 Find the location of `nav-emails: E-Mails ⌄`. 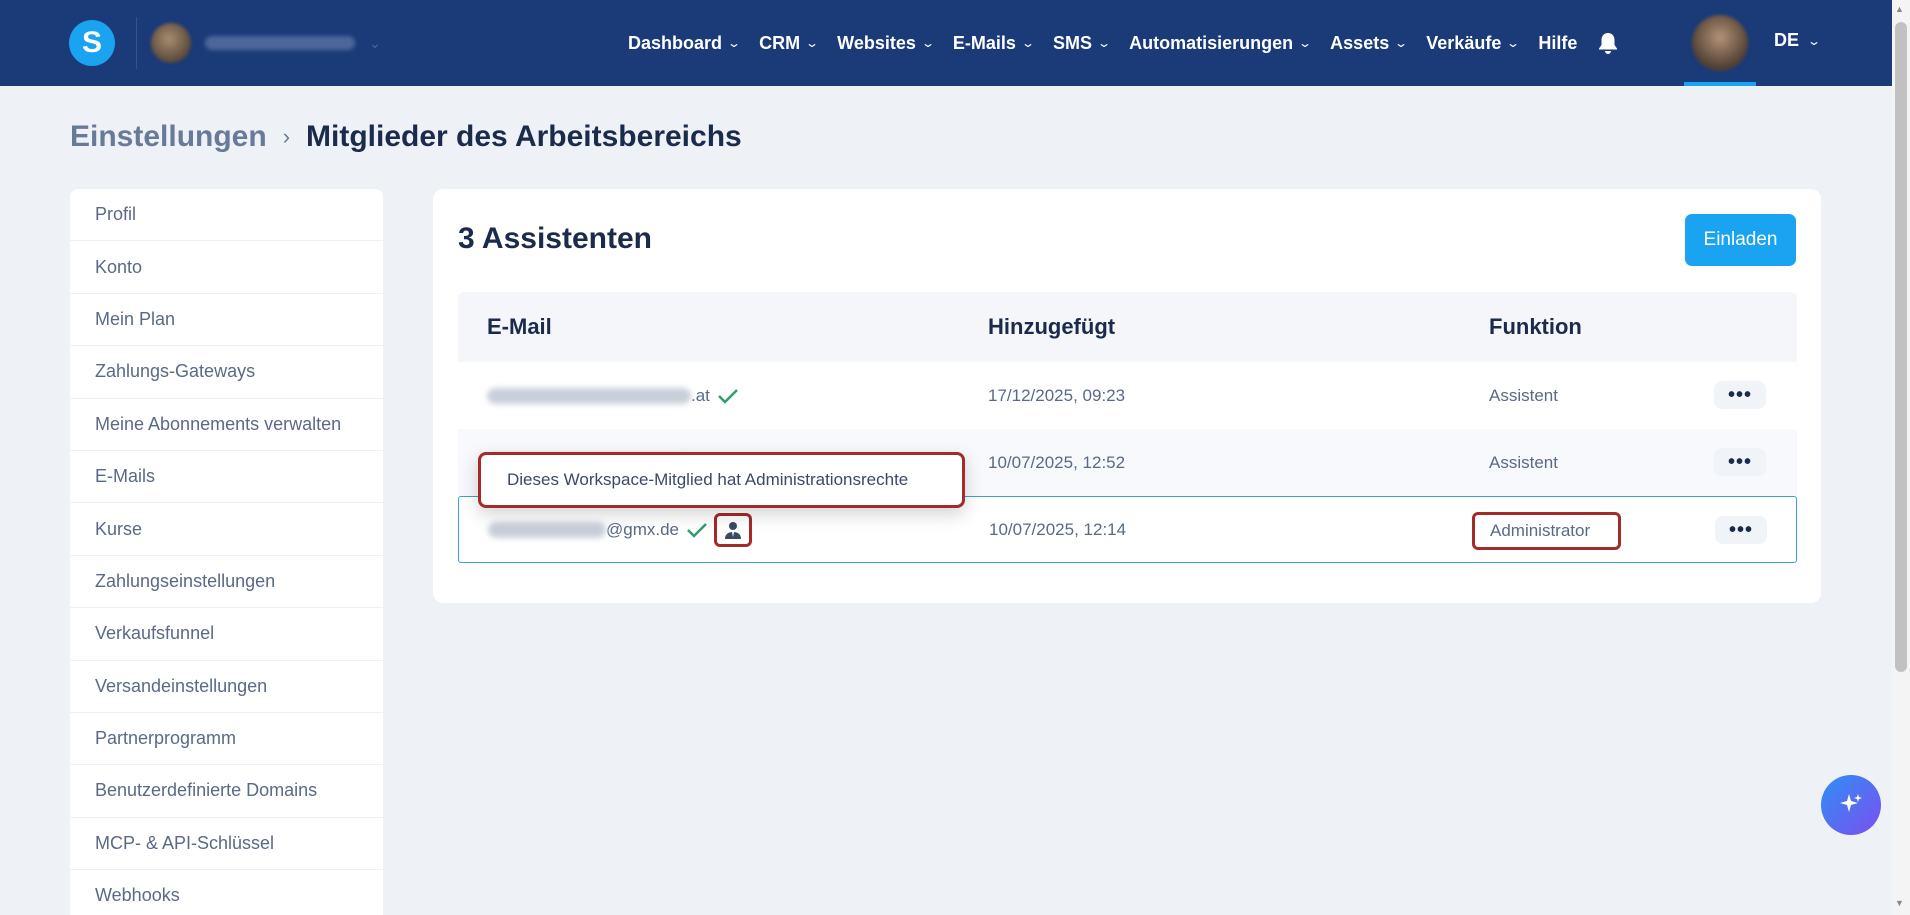

nav-emails: E-Mails ⌄ is located at coordinates (994, 43).